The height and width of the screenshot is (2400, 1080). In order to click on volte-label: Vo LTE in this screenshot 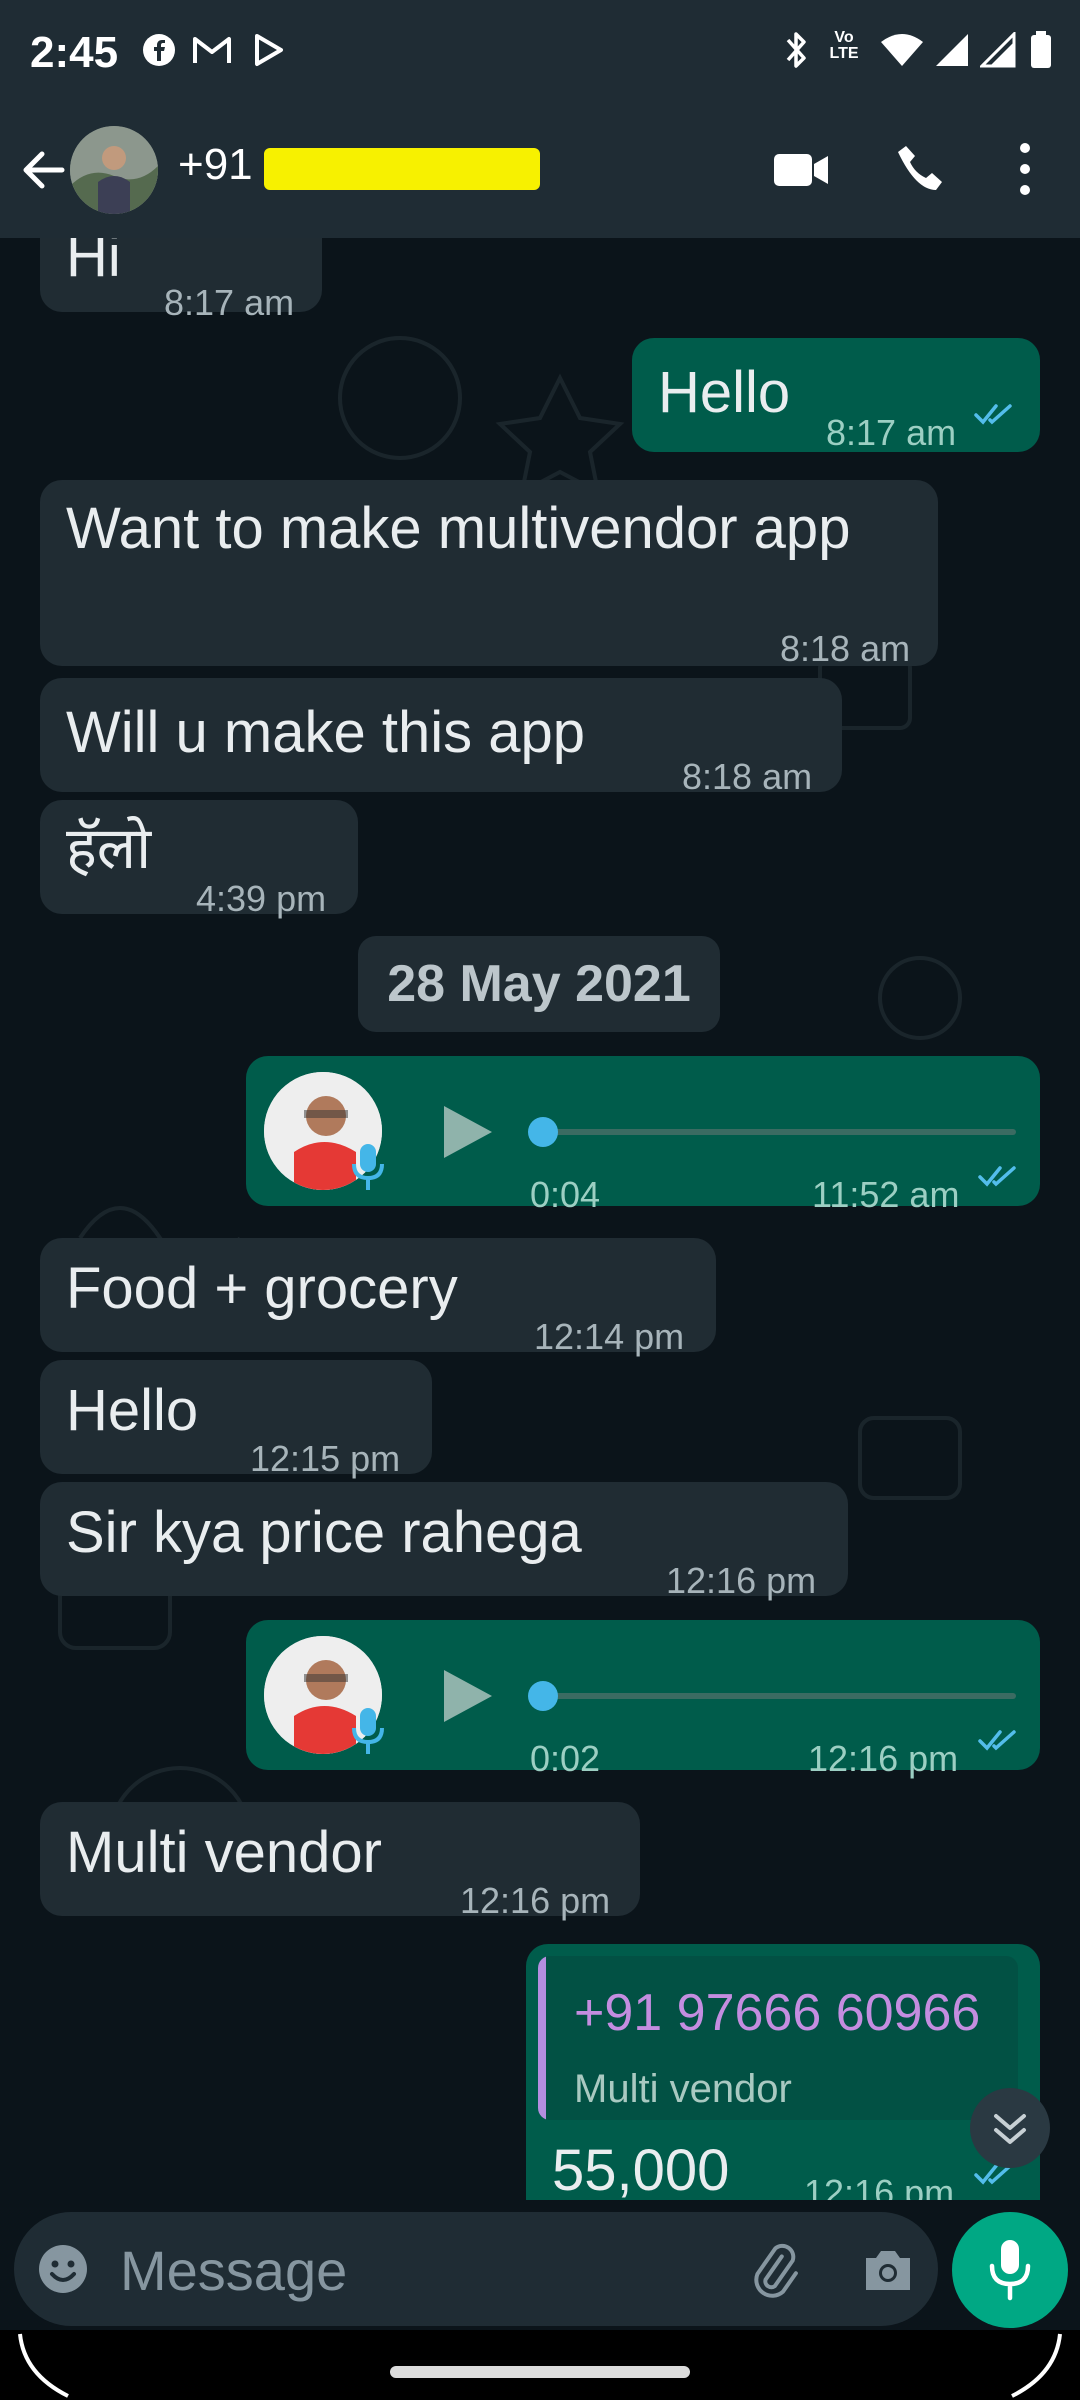, I will do `click(844, 45)`.